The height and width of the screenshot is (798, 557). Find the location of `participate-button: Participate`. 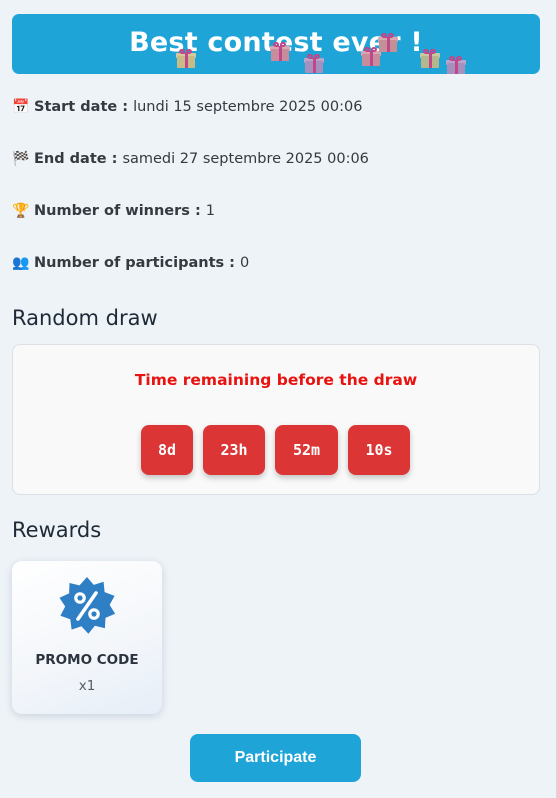

participate-button: Participate is located at coordinates (275, 758).